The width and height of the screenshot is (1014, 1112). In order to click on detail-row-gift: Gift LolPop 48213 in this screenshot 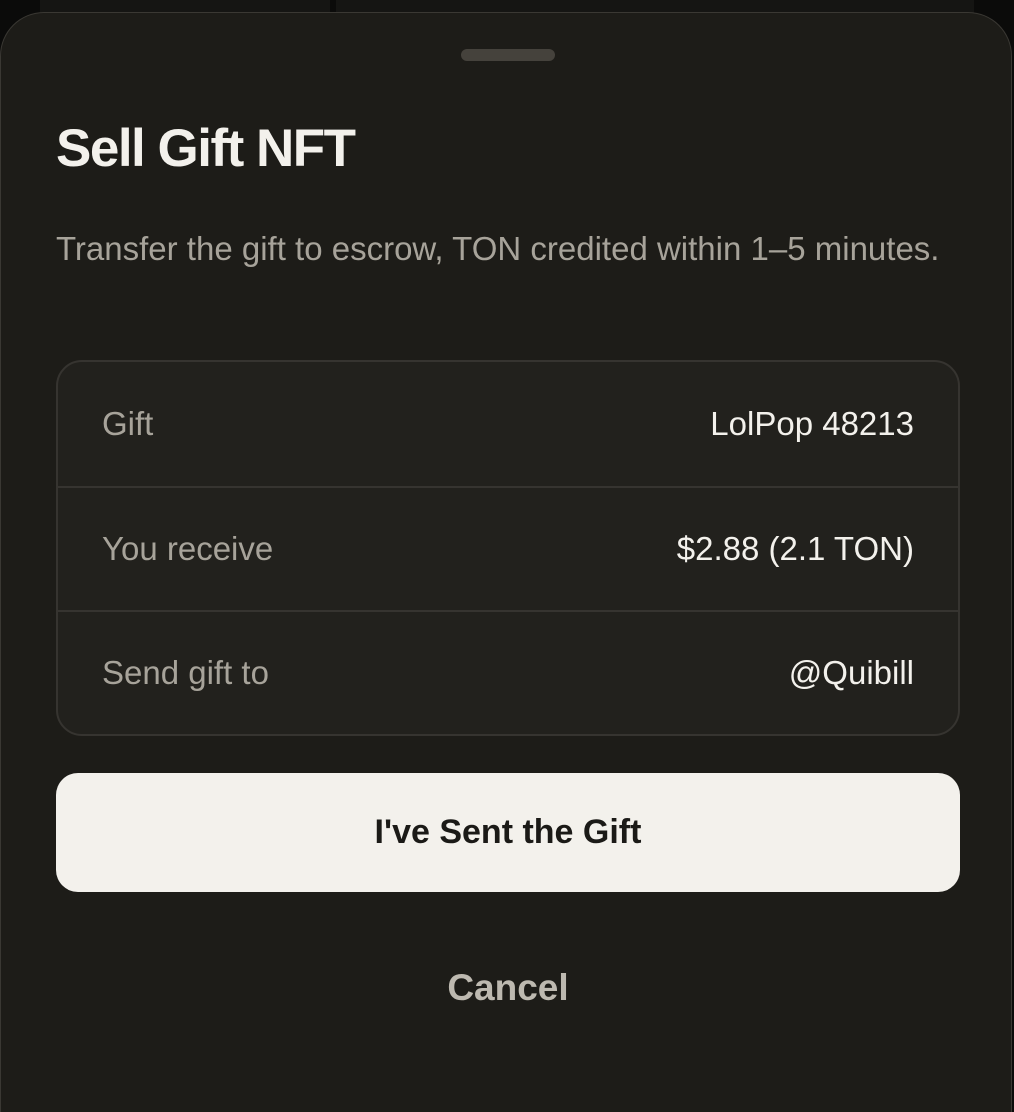, I will do `click(508, 424)`.